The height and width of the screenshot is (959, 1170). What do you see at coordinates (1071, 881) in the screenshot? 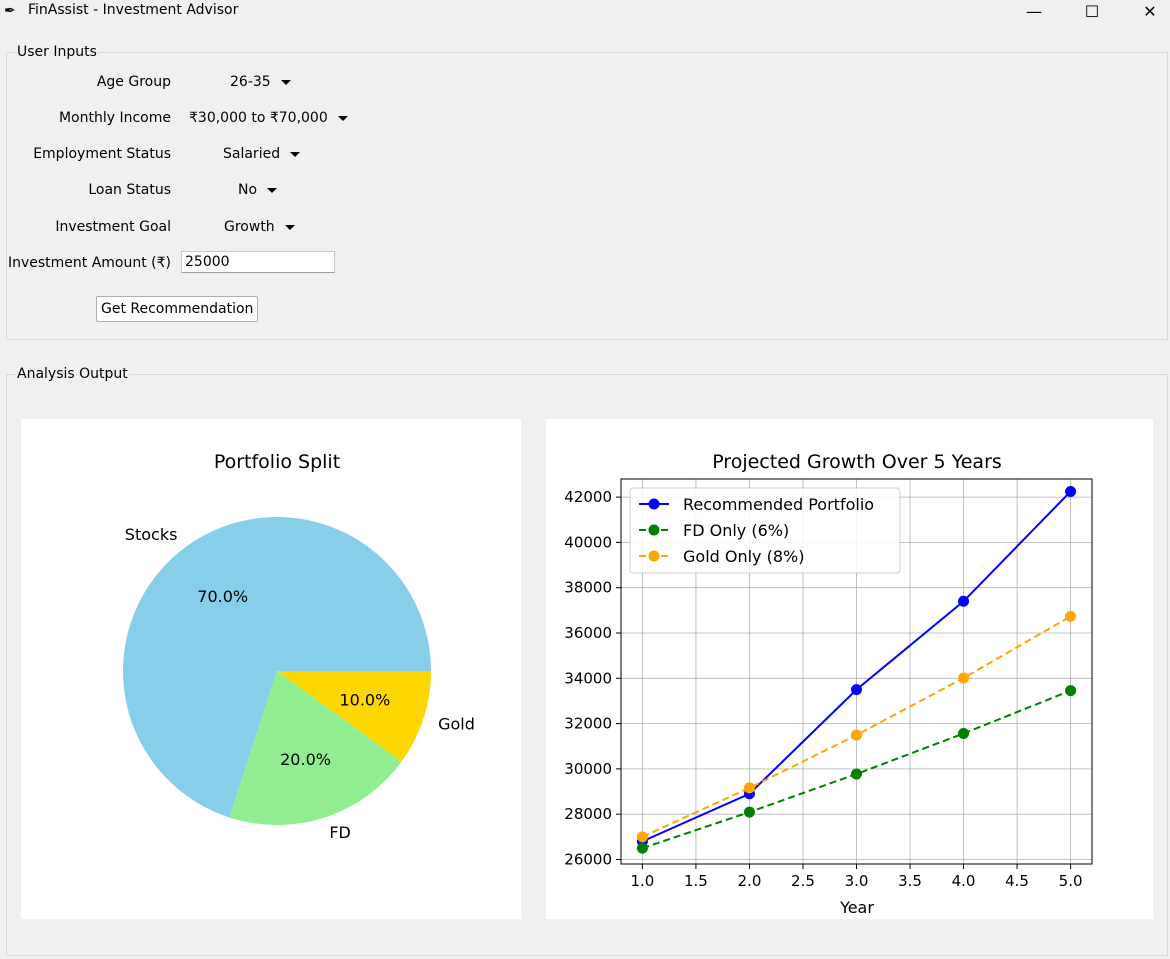
I see `x-tick-label: 5.0` at bounding box center [1071, 881].